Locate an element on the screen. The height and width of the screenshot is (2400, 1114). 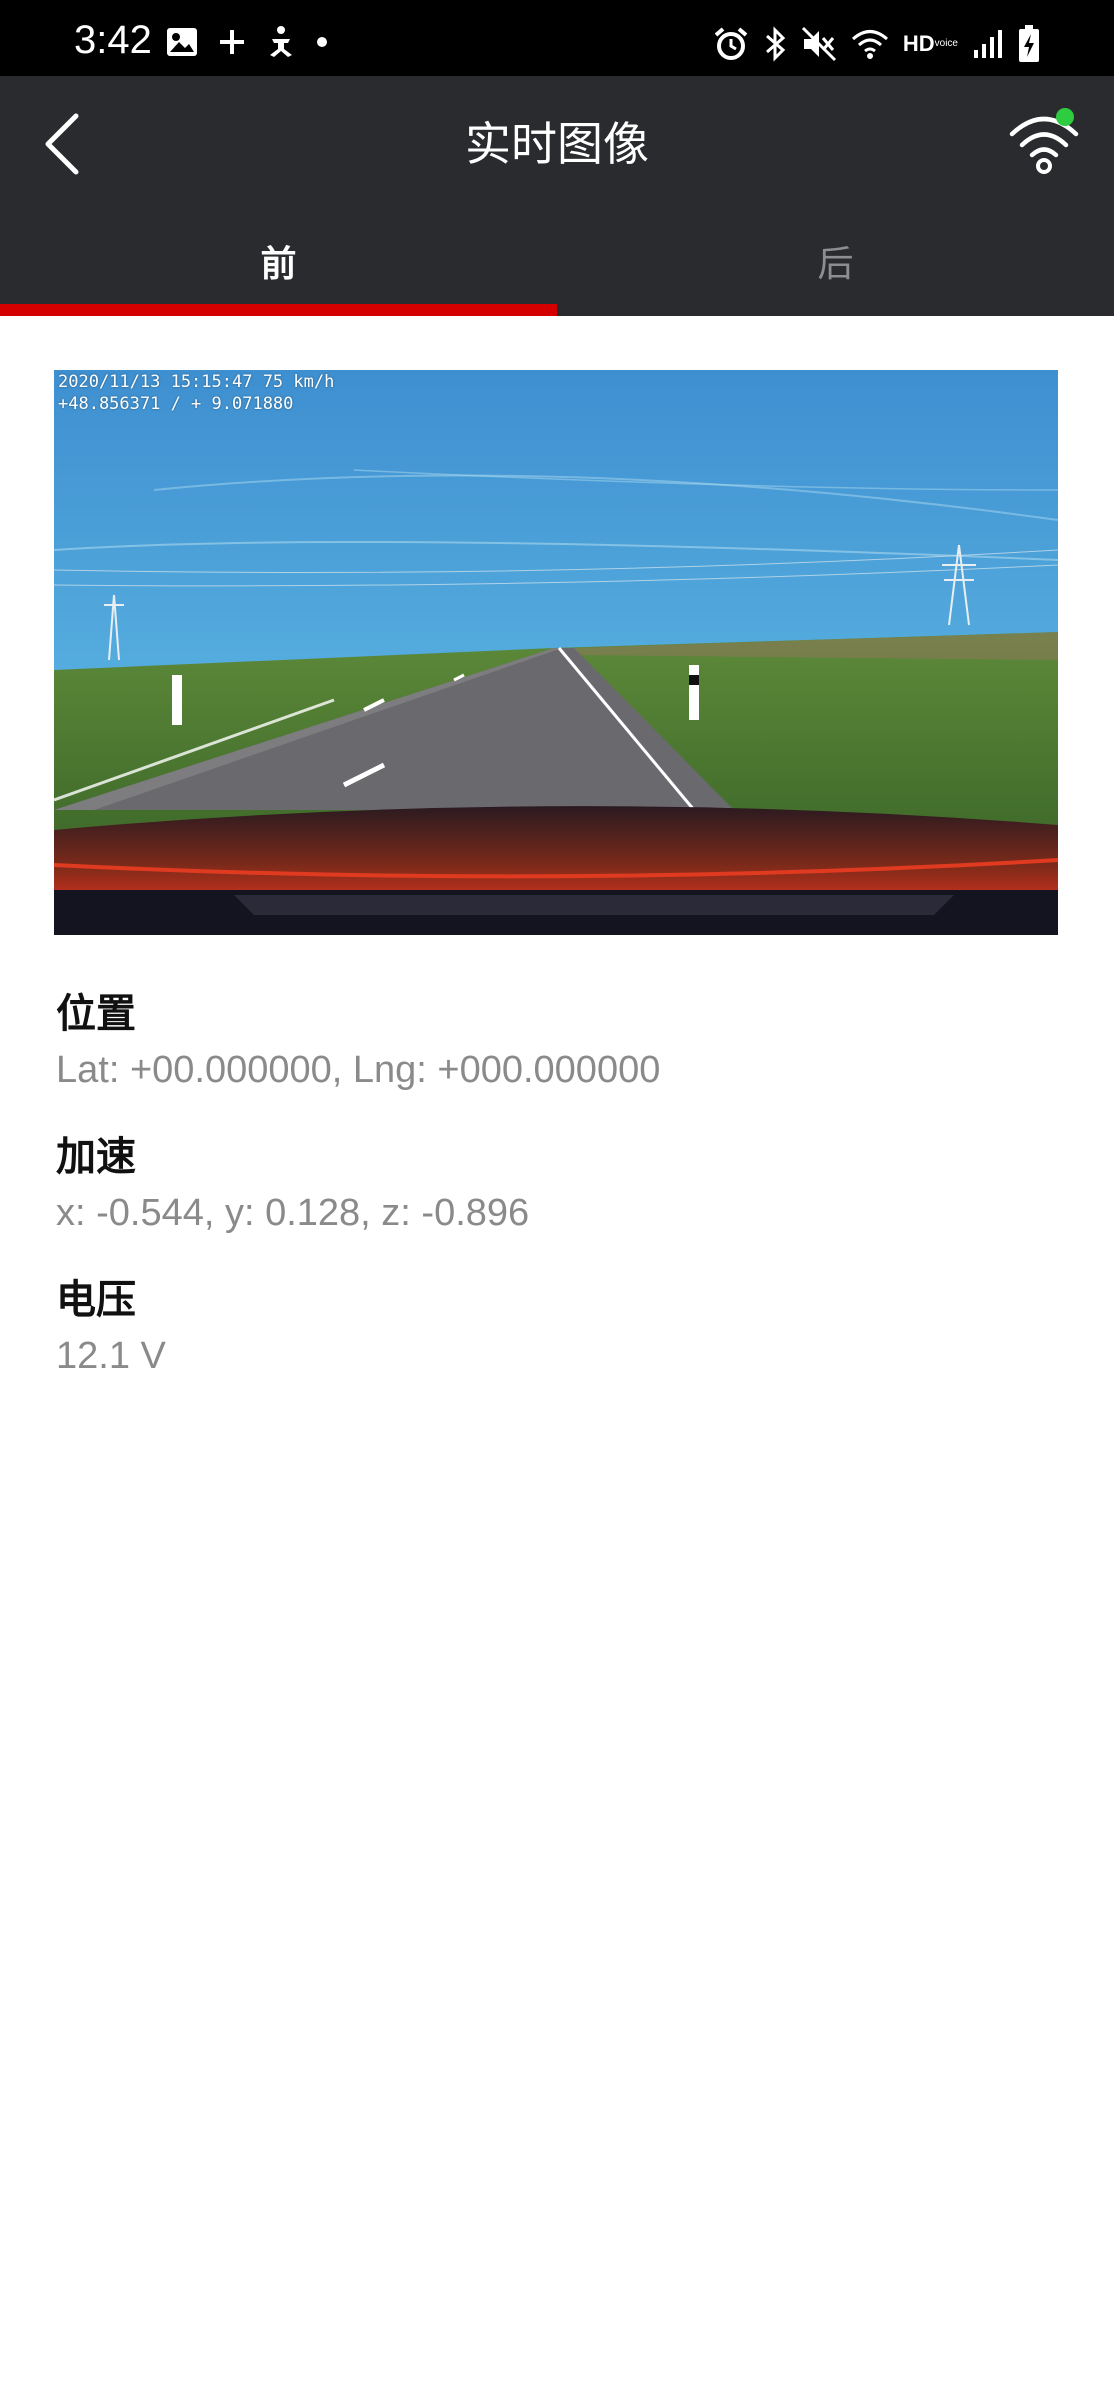
alarm-icon is located at coordinates (731, 44).